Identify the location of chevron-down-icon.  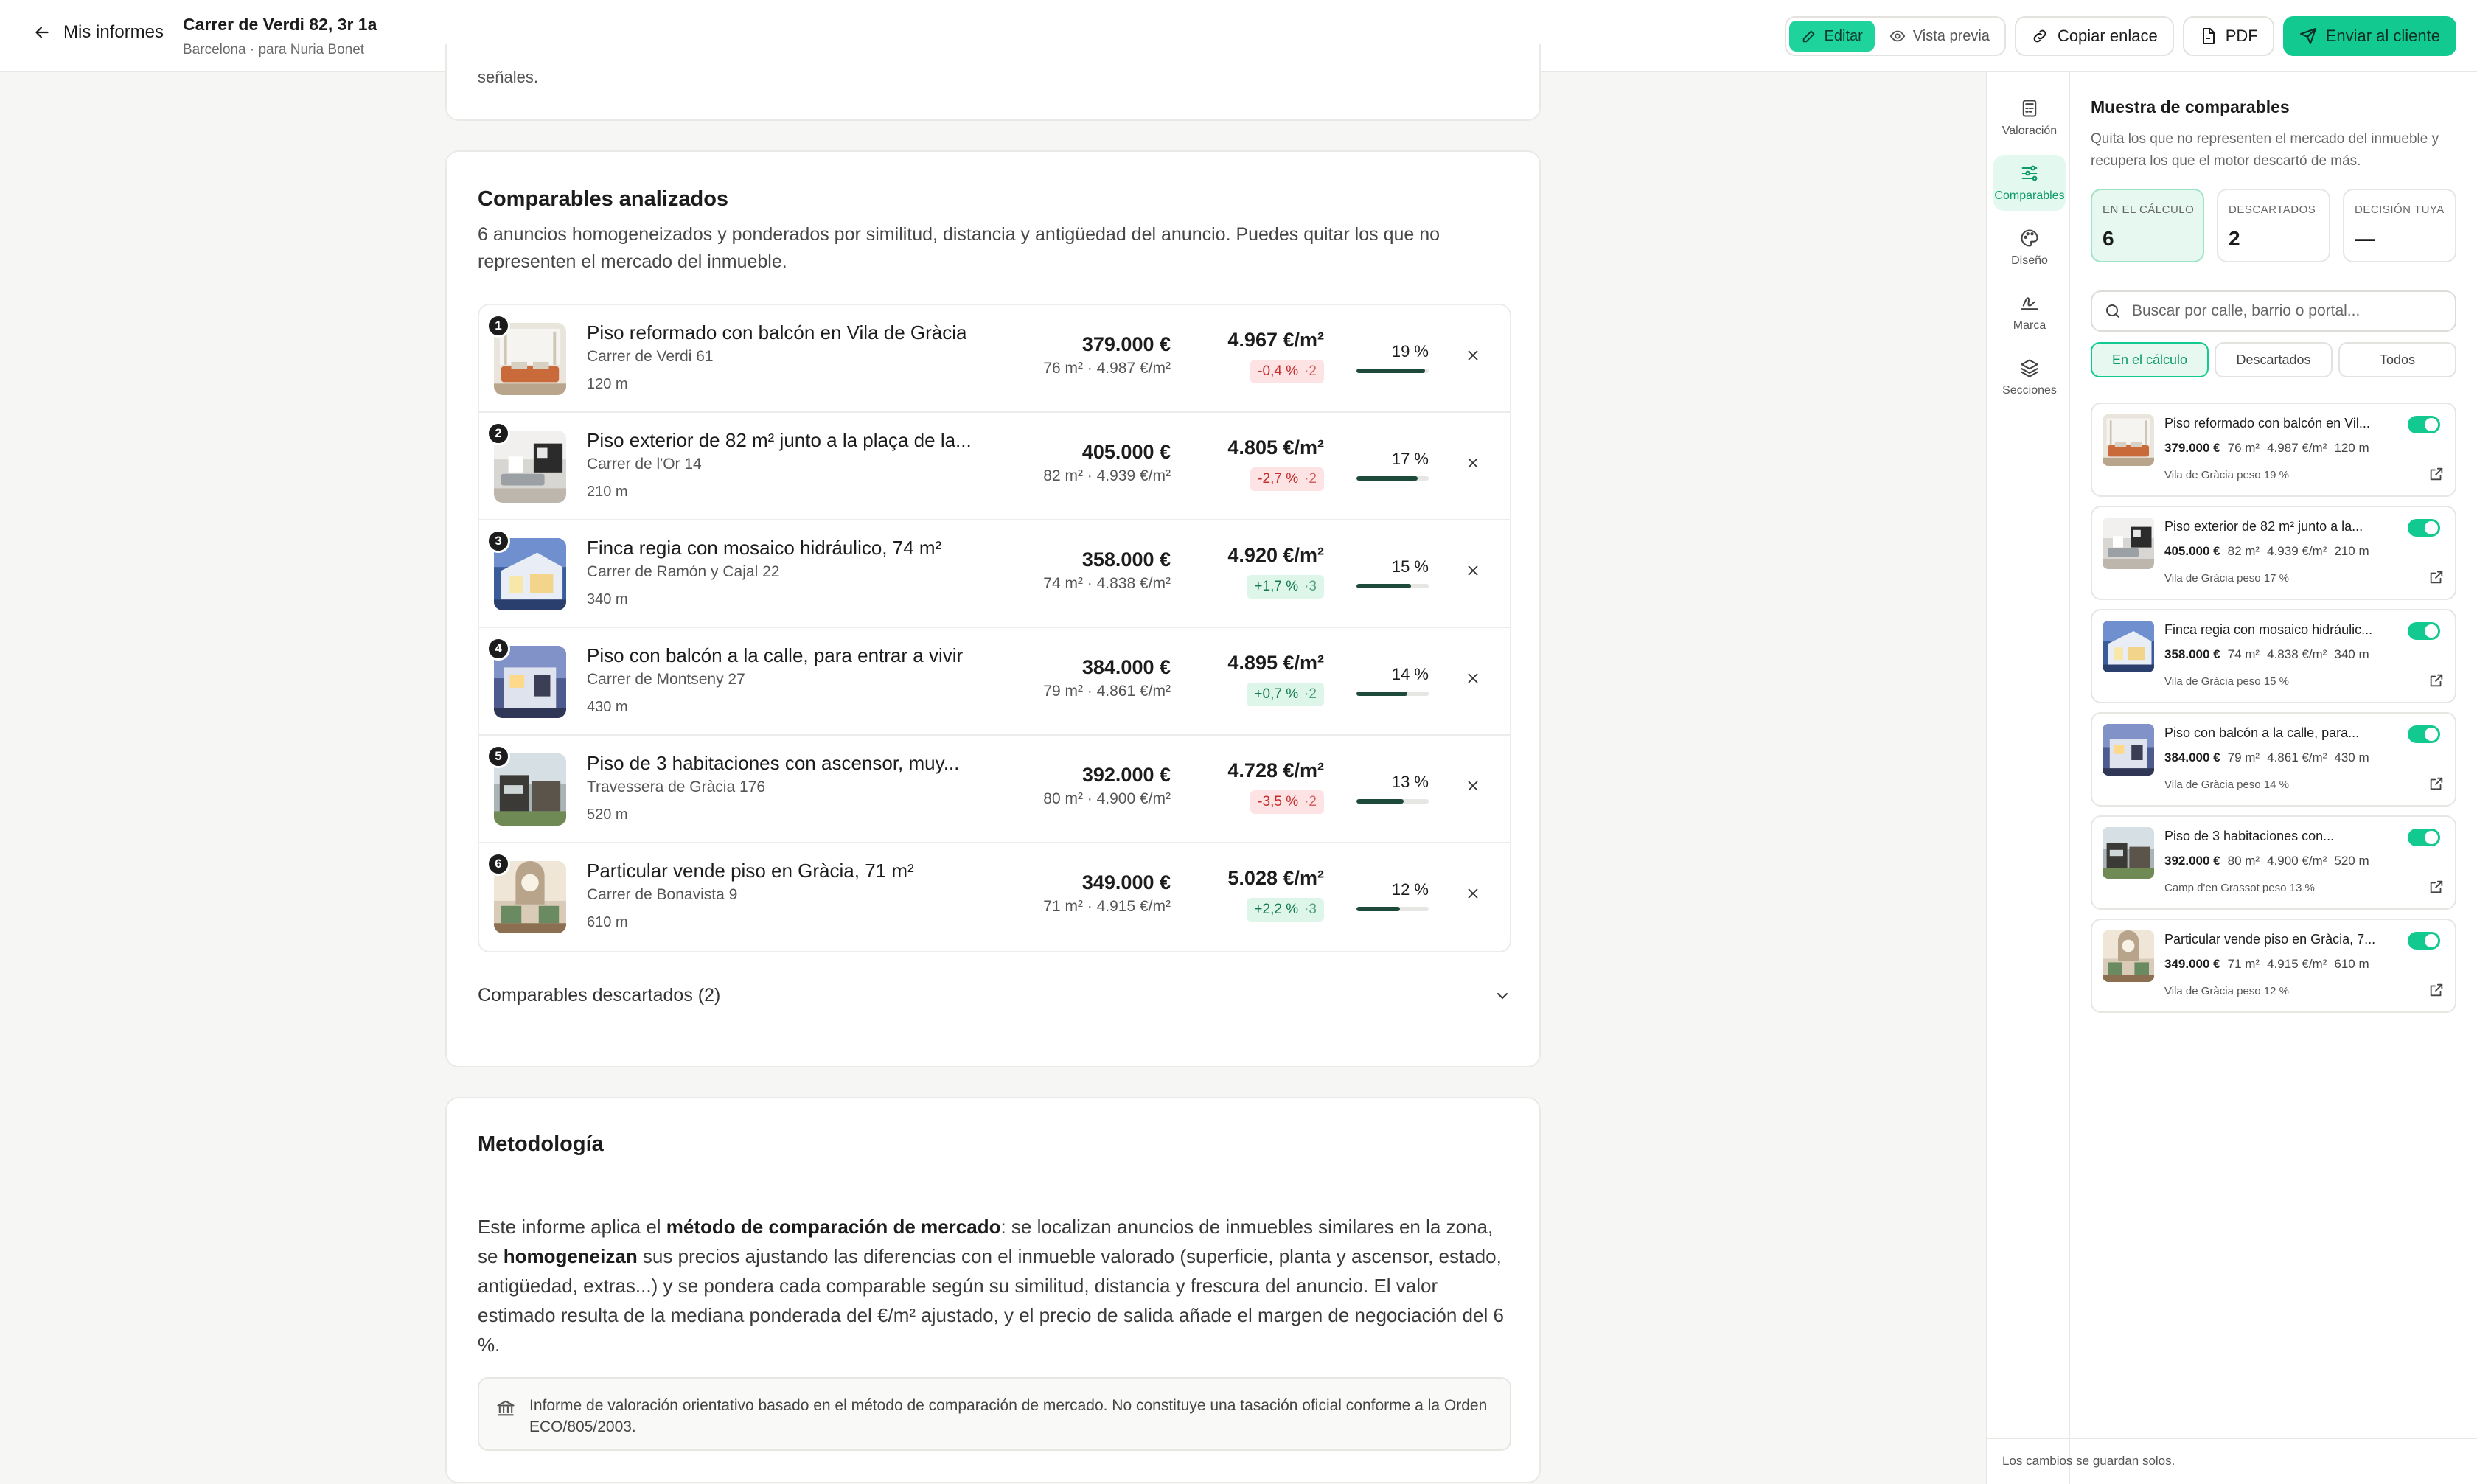
(1503, 996).